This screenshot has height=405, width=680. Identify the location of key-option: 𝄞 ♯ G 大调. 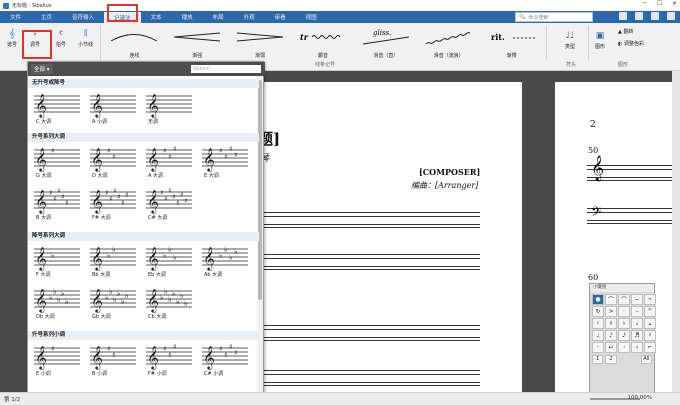
(60, 163).